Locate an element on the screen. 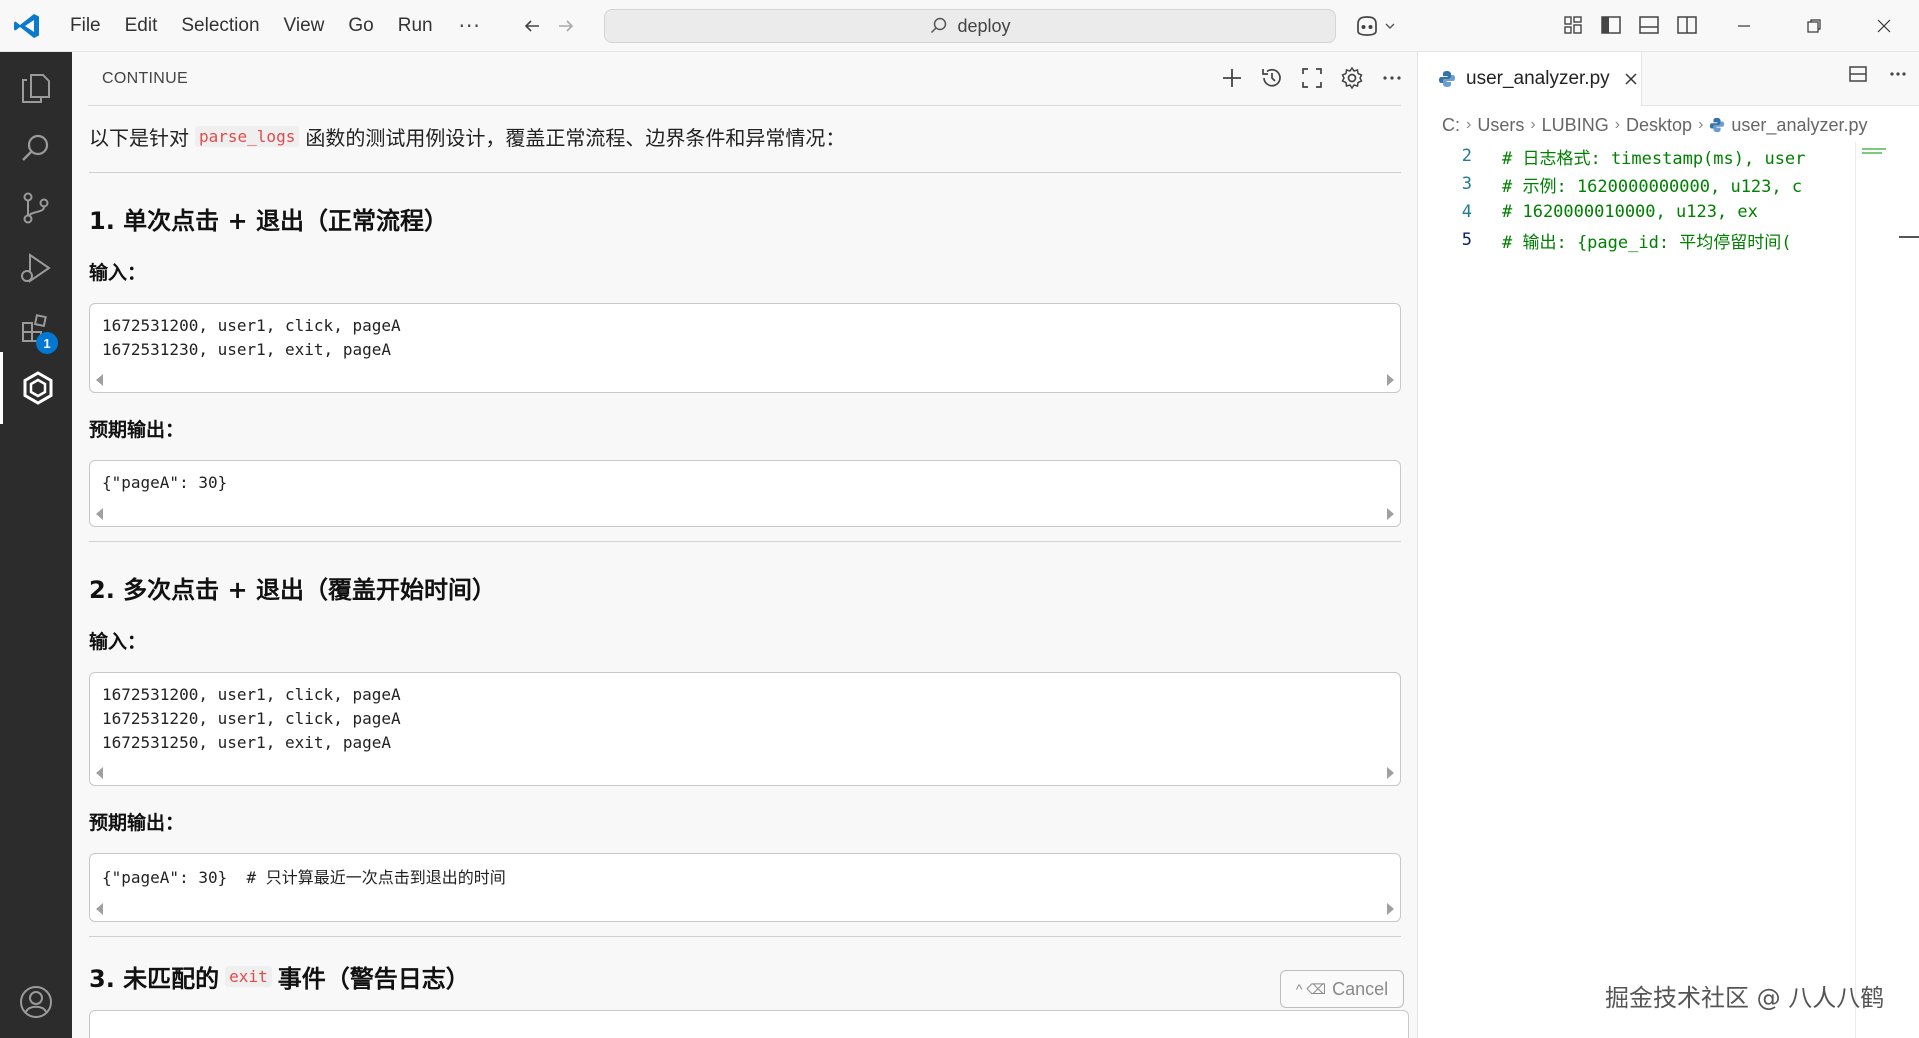 This screenshot has width=1919, height=1038. heading-3-suffix: 事件（警告日志） is located at coordinates (373, 979).